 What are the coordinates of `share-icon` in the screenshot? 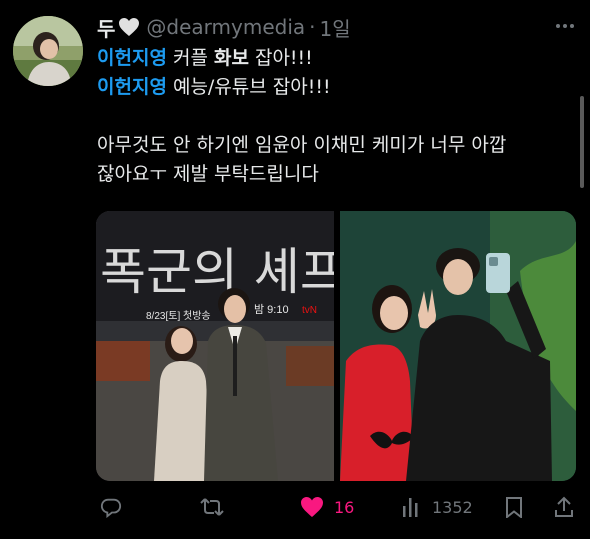 It's located at (564, 507).